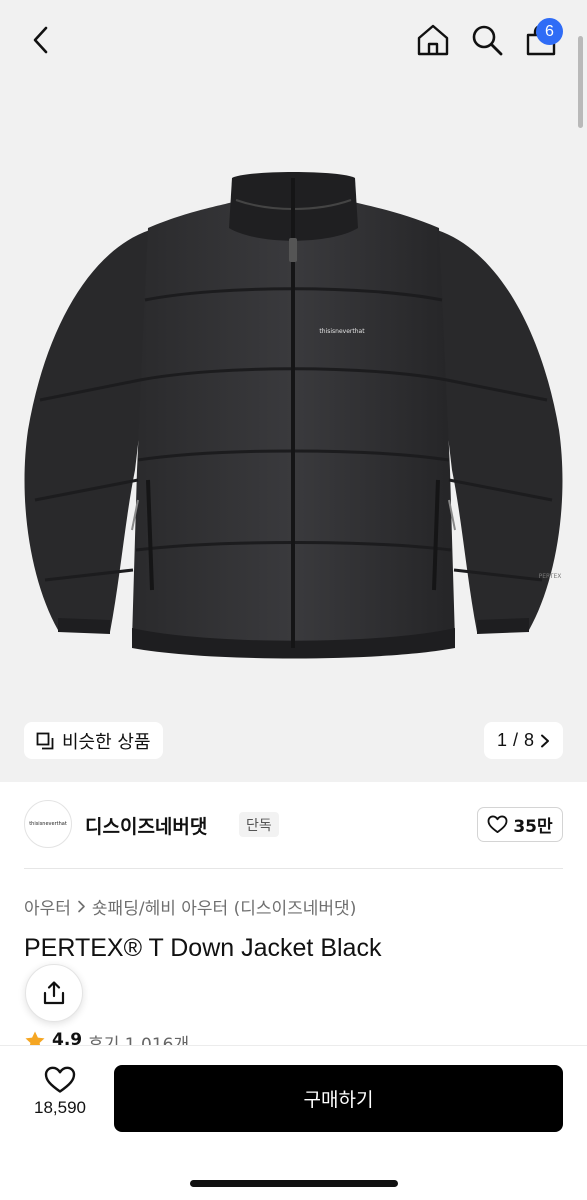 The width and height of the screenshot is (587, 1200). I want to click on chevron-left-icon, so click(40, 40).